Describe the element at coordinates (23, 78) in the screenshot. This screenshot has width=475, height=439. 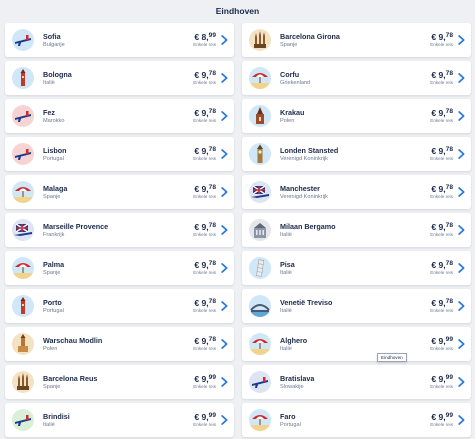
I see `tower-icon` at that location.